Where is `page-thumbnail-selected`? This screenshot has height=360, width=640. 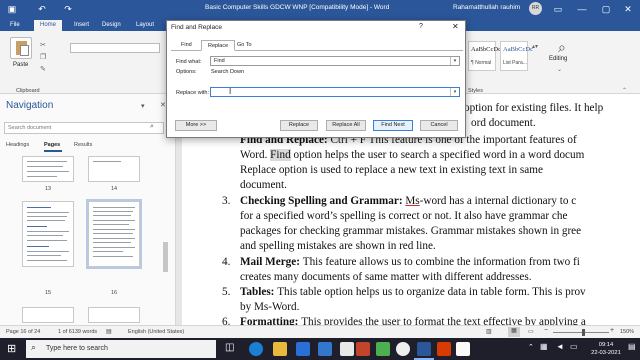
page-thumbnail-selected is located at coordinates (114, 234).